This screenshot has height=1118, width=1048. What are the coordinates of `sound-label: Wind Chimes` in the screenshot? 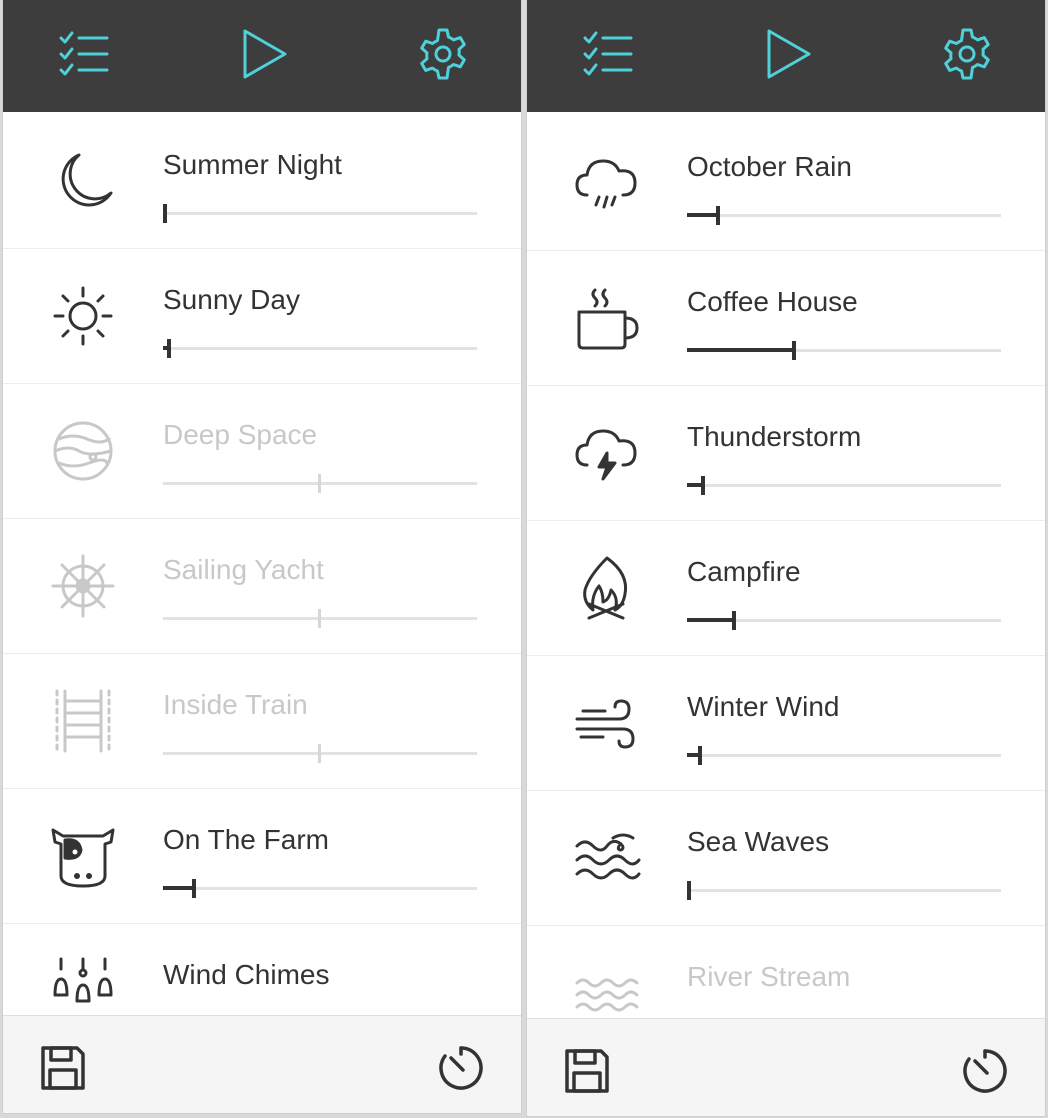 It's located at (246, 974).